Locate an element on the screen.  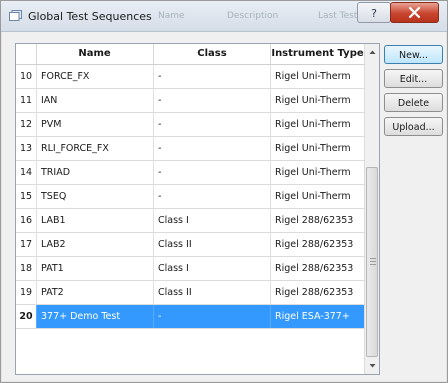
scroll-down-button is located at coordinates (372, 366).